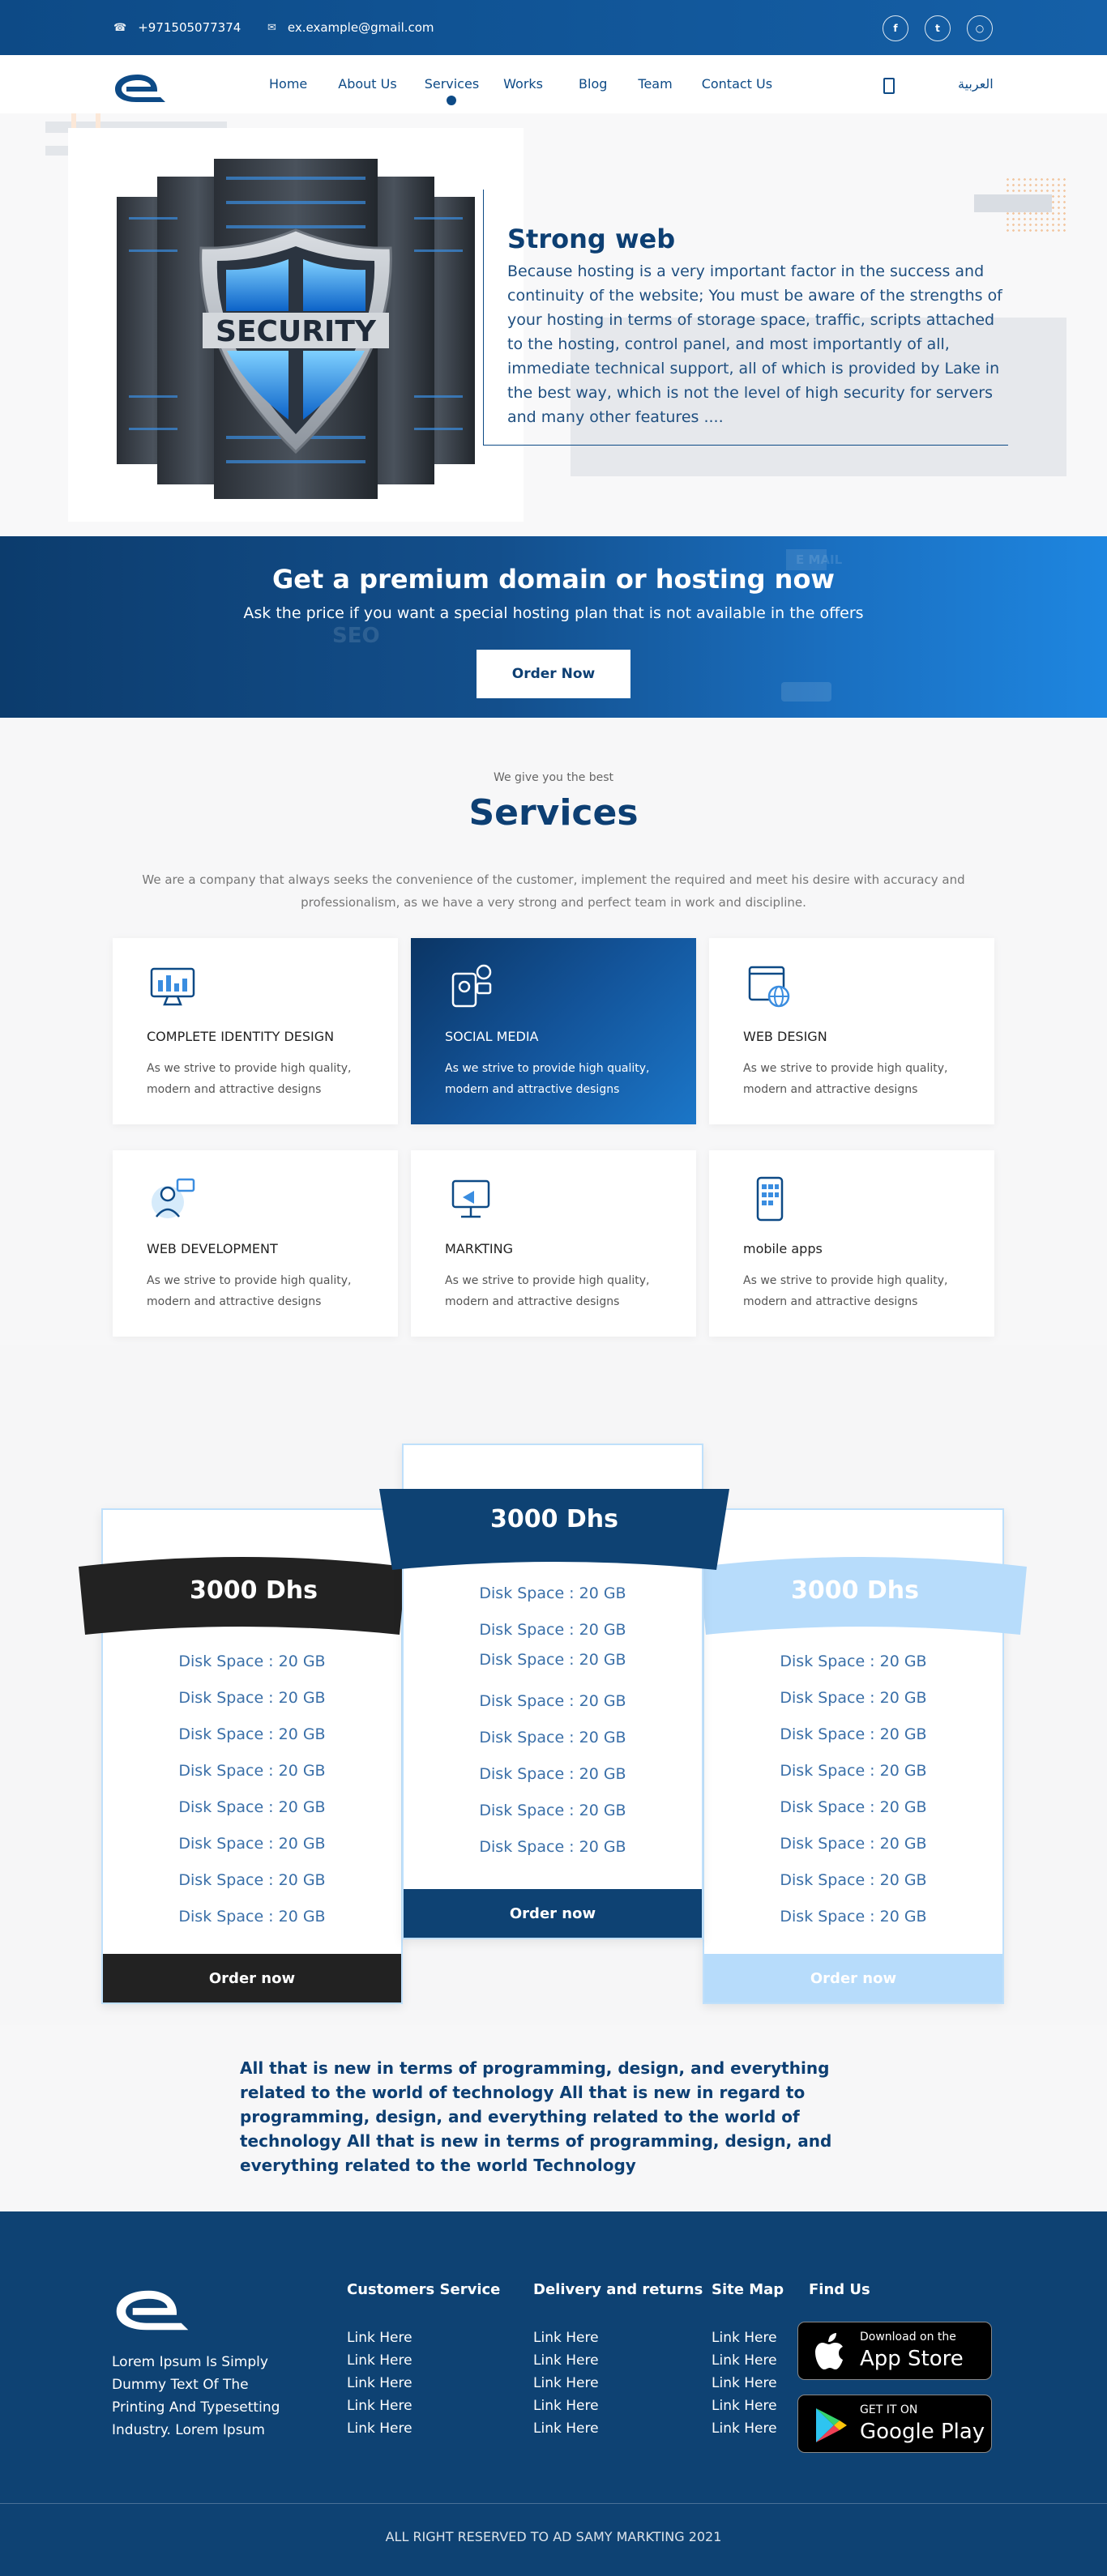 This screenshot has height=2576, width=1107. Describe the element at coordinates (894, 2424) in the screenshot. I see `google-play-badge: GET IT ON Google Play` at that location.